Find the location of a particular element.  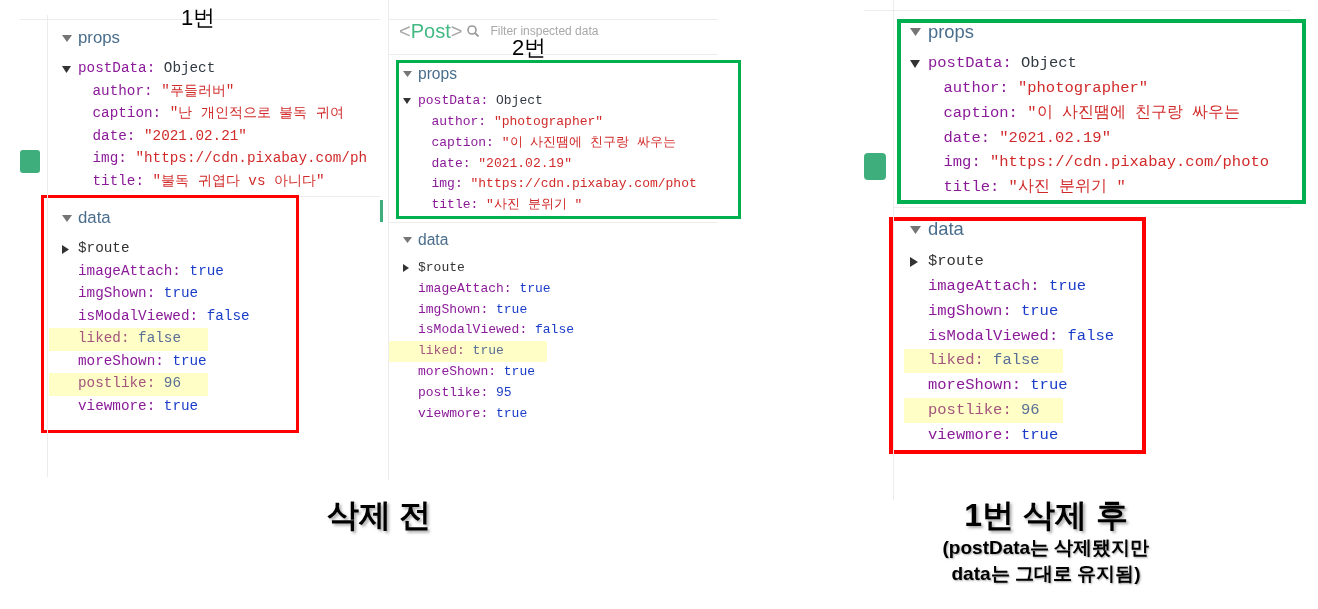

property-value: "불독 귀엽다 vs 아니다" is located at coordinates (238, 181).